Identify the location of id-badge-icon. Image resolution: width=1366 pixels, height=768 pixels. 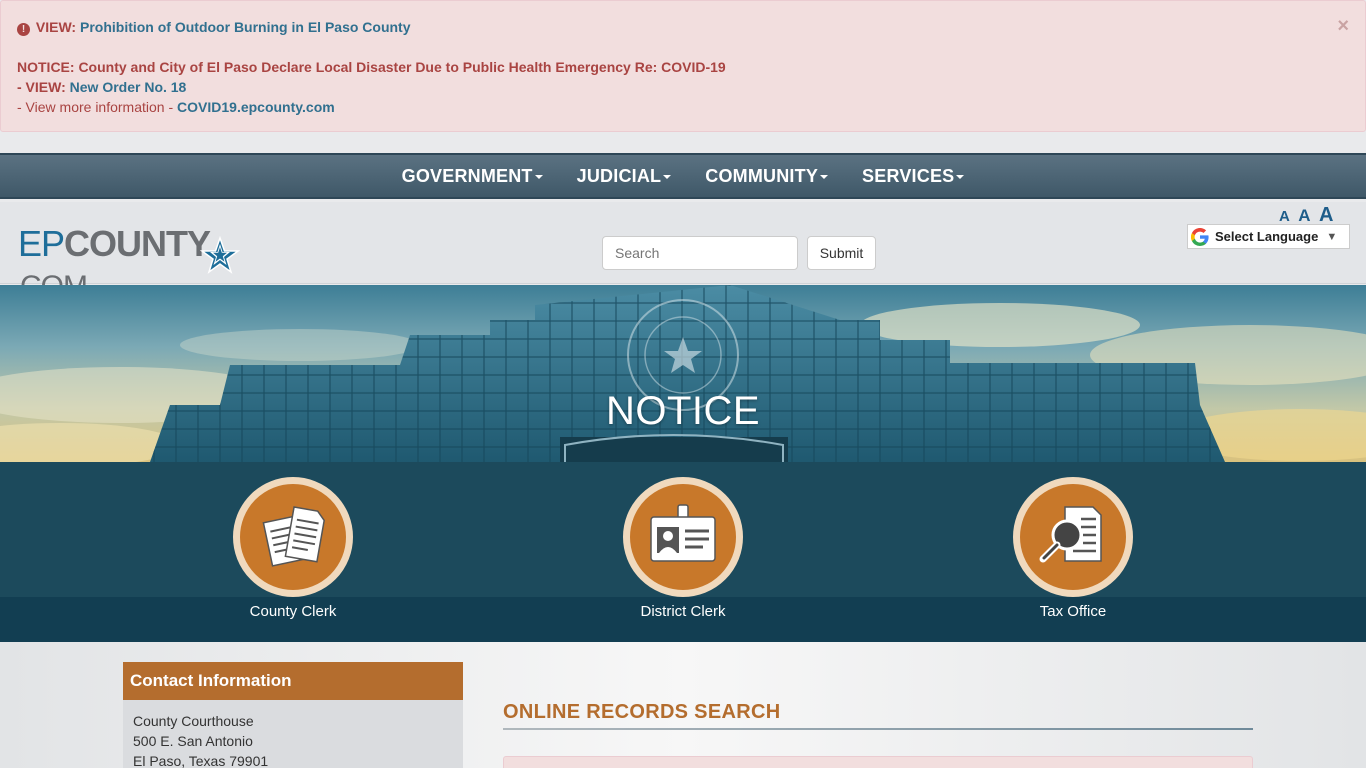
(683, 533).